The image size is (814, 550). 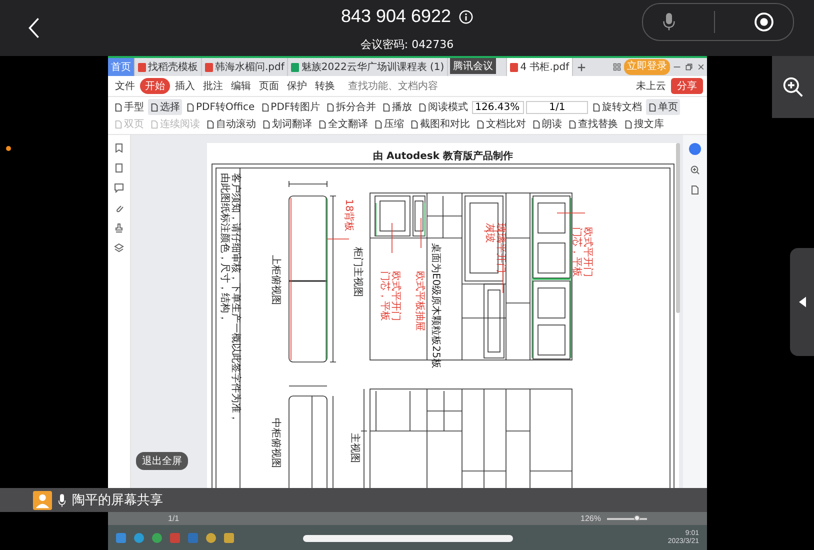 What do you see at coordinates (443, 107) in the screenshot?
I see `toolbar-button: 阅读模式` at bounding box center [443, 107].